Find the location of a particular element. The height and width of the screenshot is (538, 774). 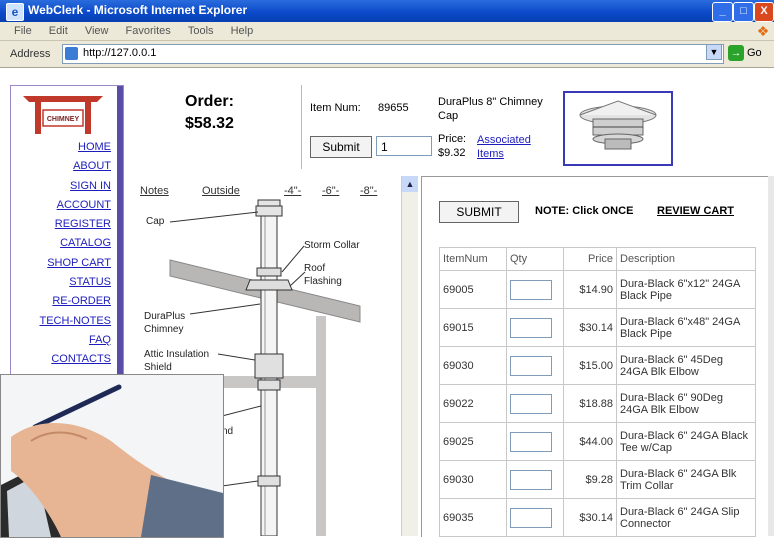

item-num-value: 89655 is located at coordinates (393, 108).